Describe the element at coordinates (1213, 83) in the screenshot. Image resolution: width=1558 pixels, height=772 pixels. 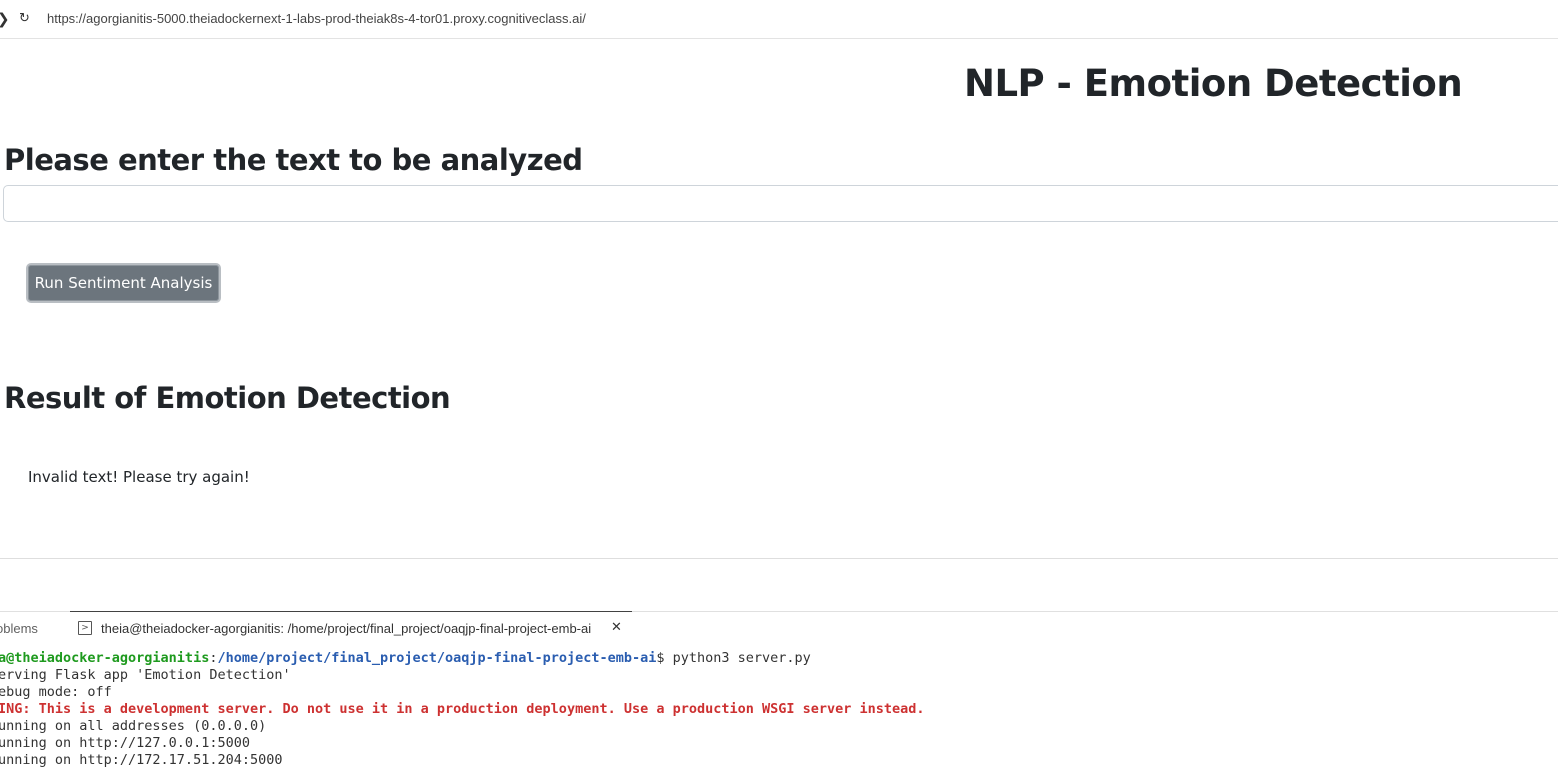
I see `page-title: NLP - Emotion Detection` at that location.